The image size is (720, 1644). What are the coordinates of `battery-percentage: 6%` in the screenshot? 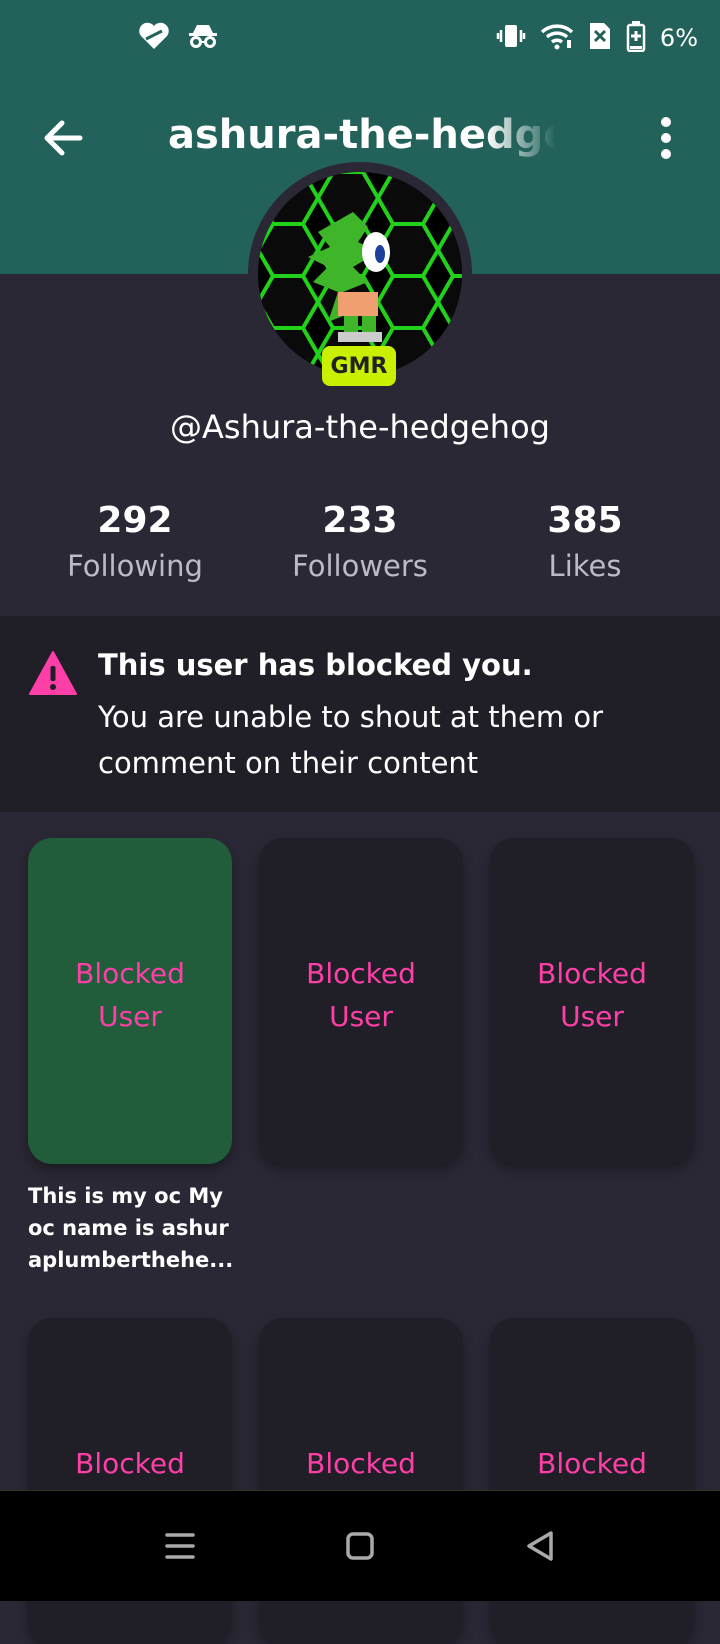 It's located at (678, 38).